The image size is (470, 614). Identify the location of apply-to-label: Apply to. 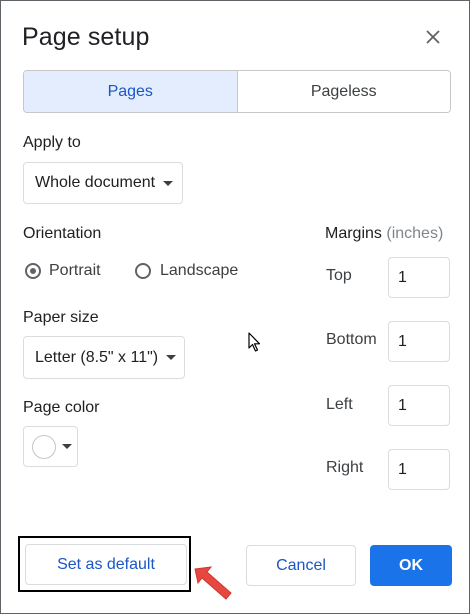
(52, 142).